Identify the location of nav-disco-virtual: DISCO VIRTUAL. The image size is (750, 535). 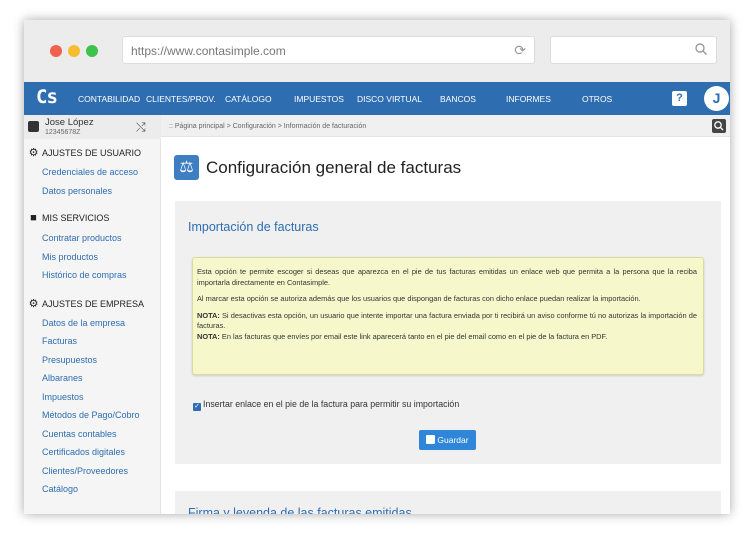
(389, 99).